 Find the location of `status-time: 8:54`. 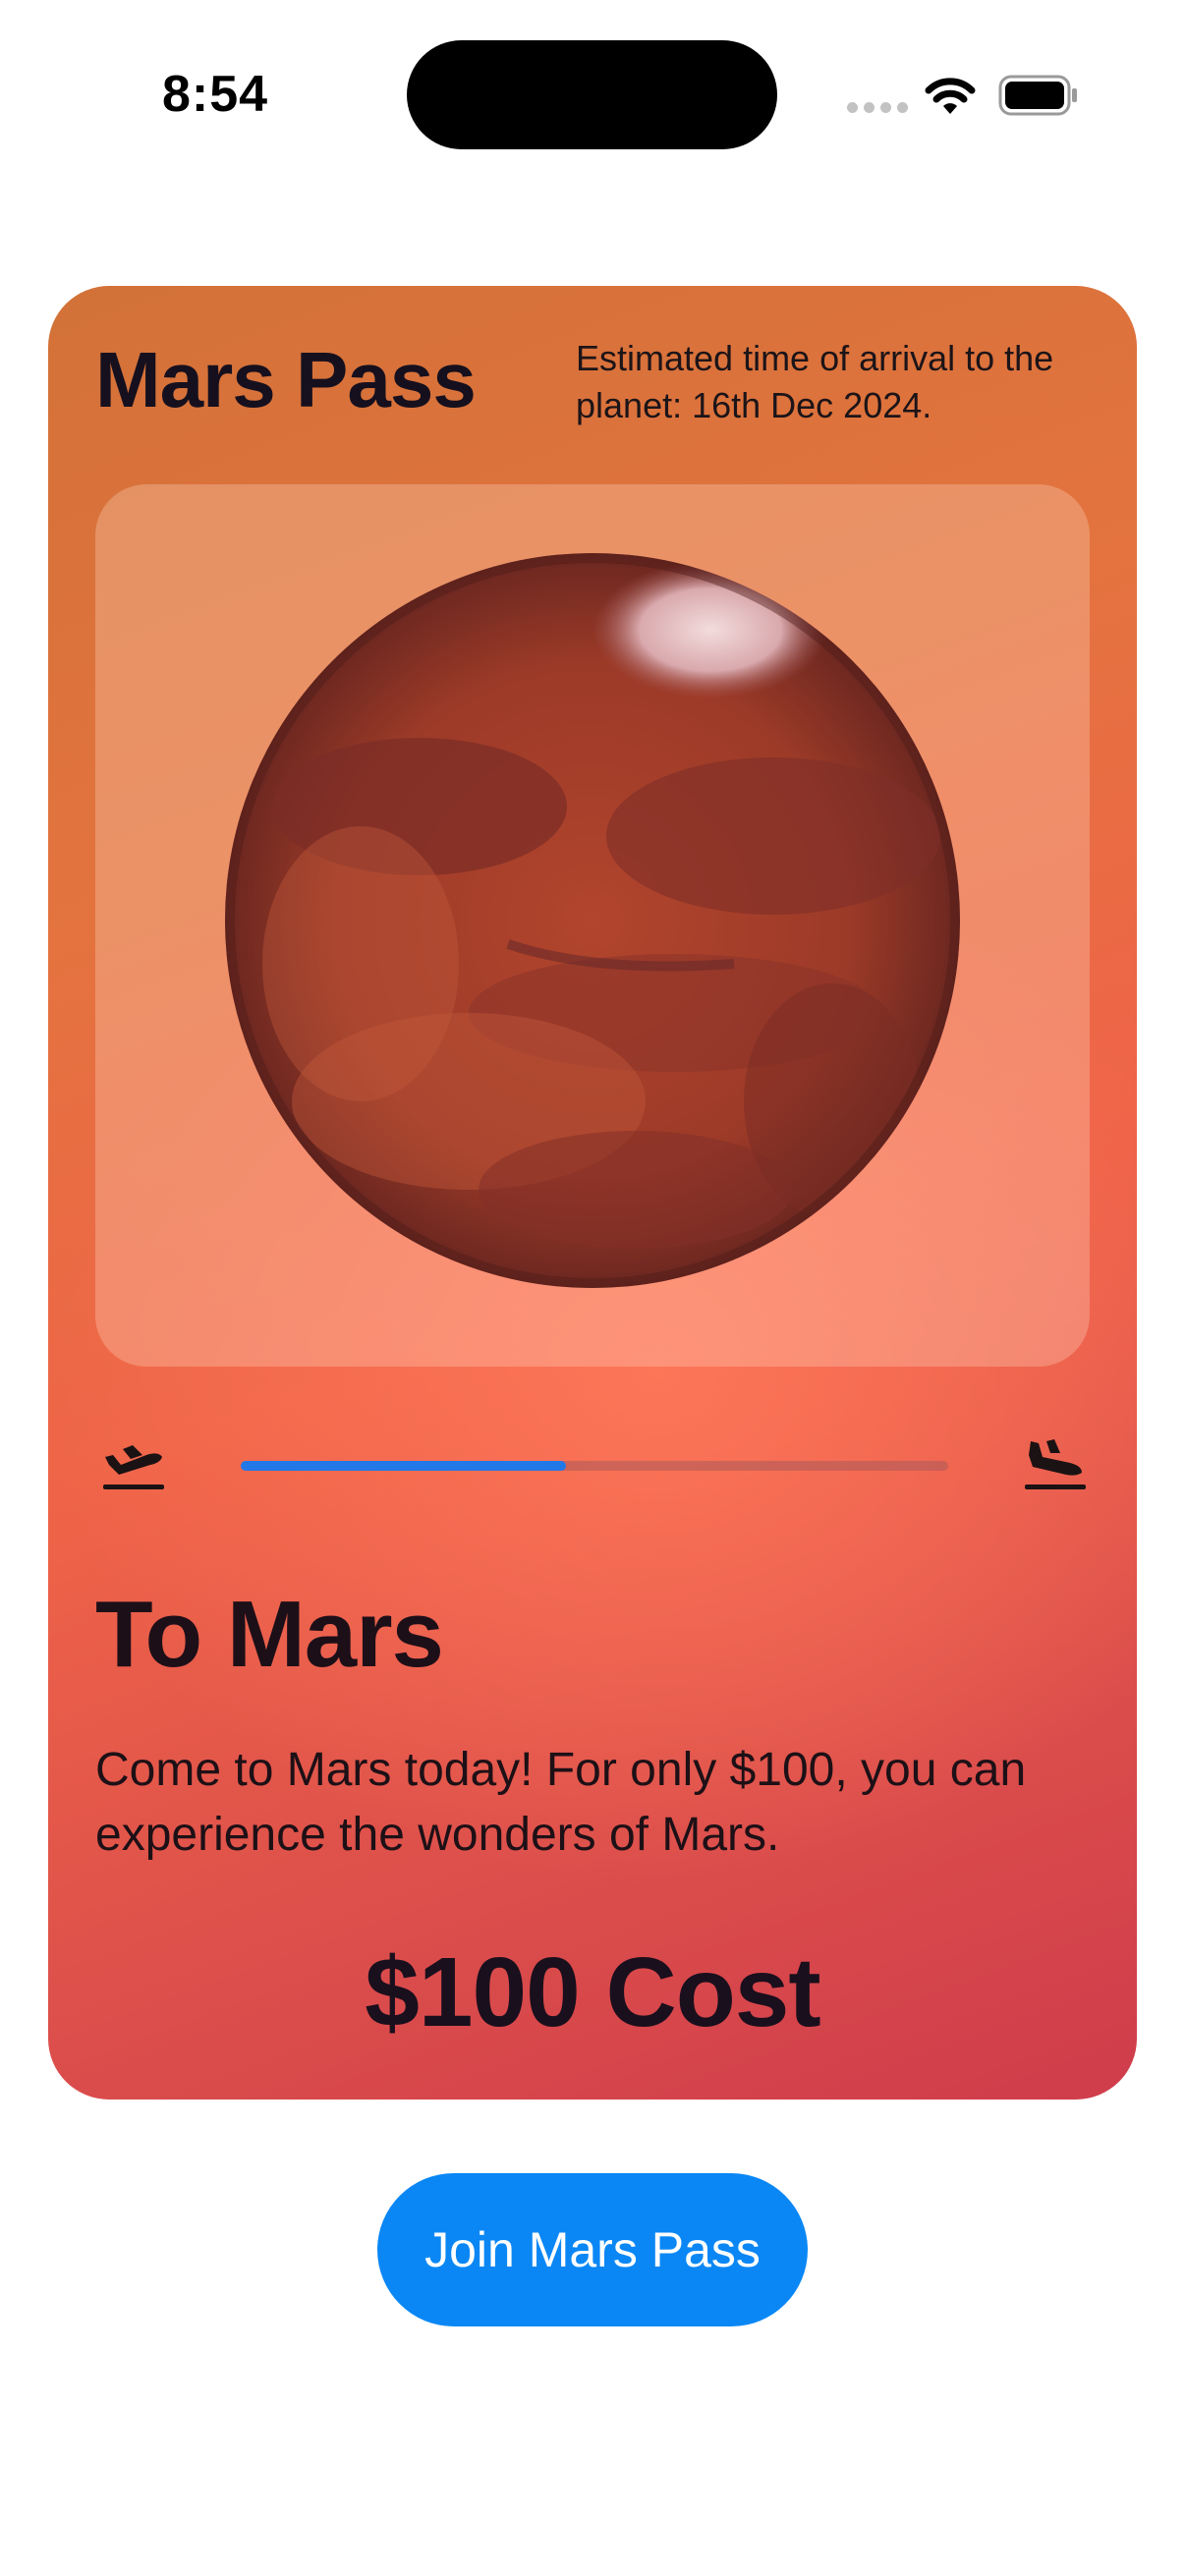

status-time: 8:54 is located at coordinates (216, 94).